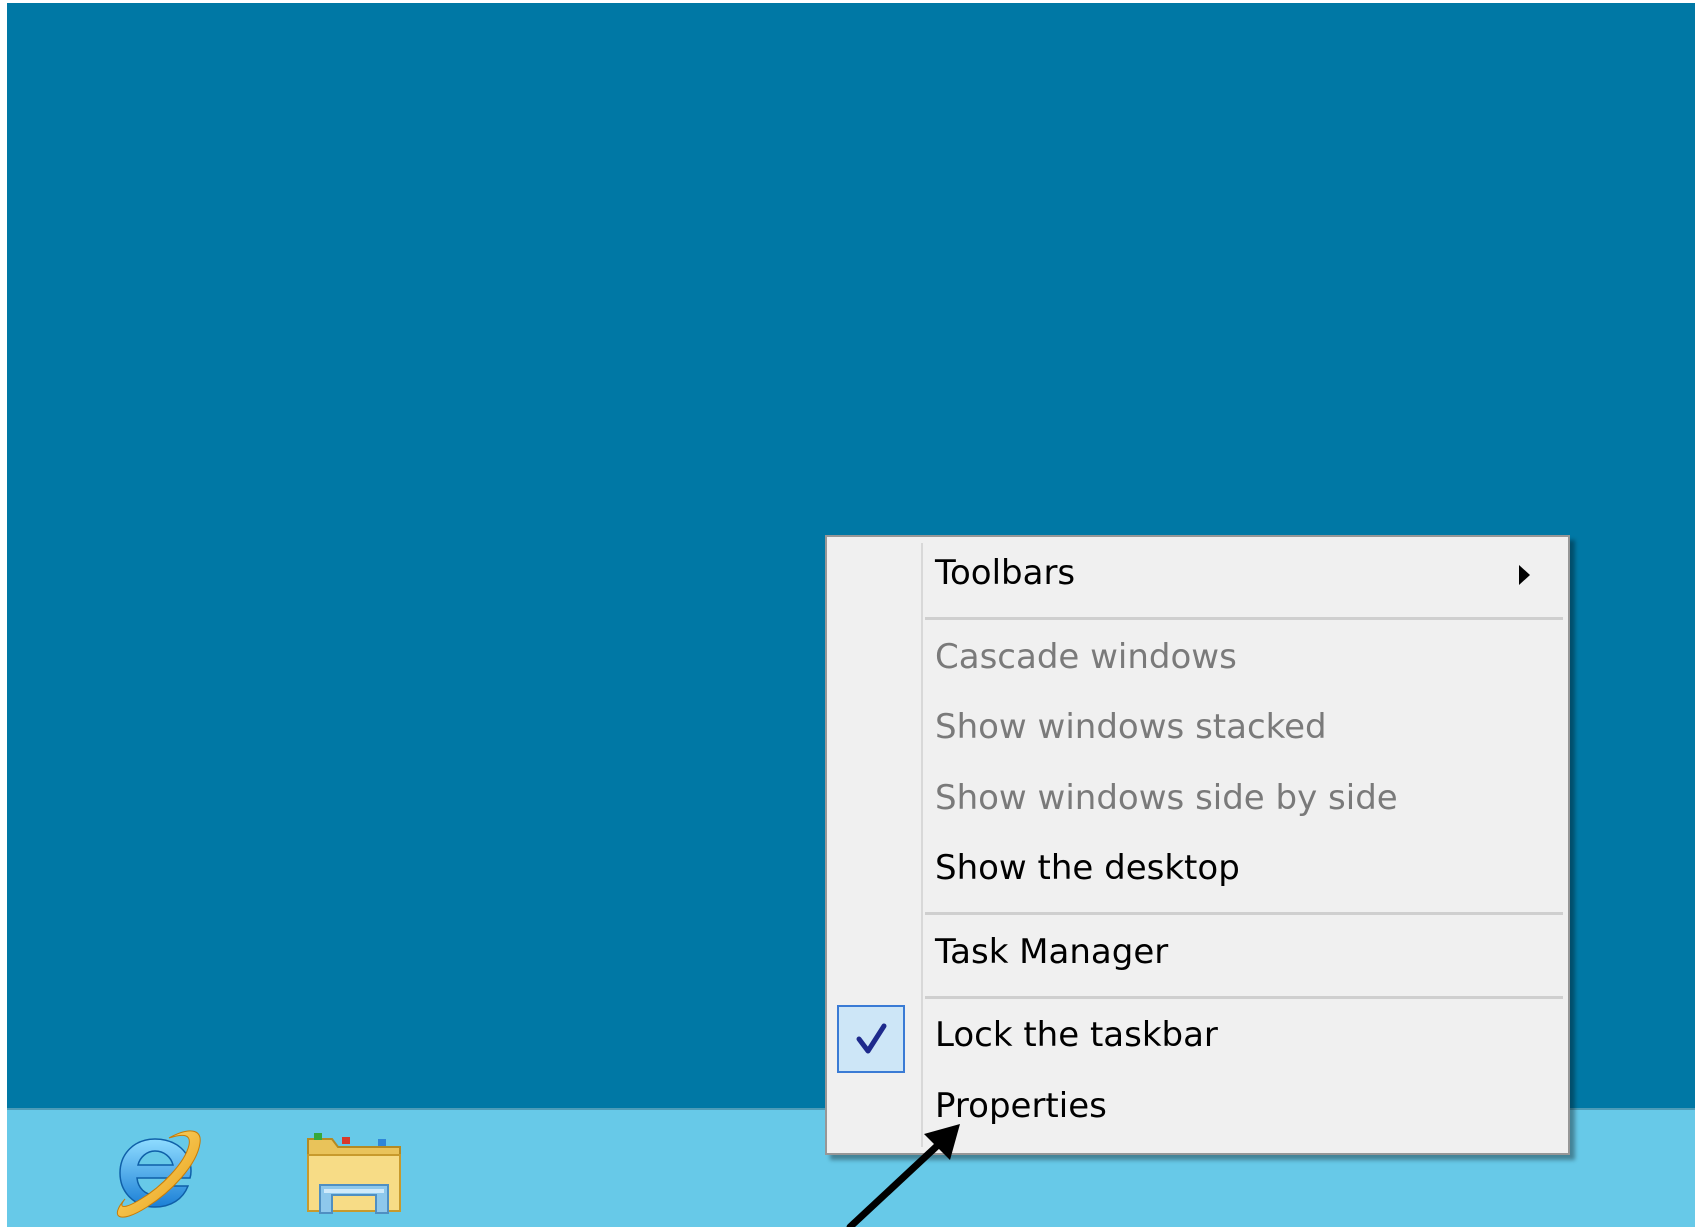 The height and width of the screenshot is (1227, 1702). I want to click on menu-item-label: Show the desktop, so click(1087, 868).